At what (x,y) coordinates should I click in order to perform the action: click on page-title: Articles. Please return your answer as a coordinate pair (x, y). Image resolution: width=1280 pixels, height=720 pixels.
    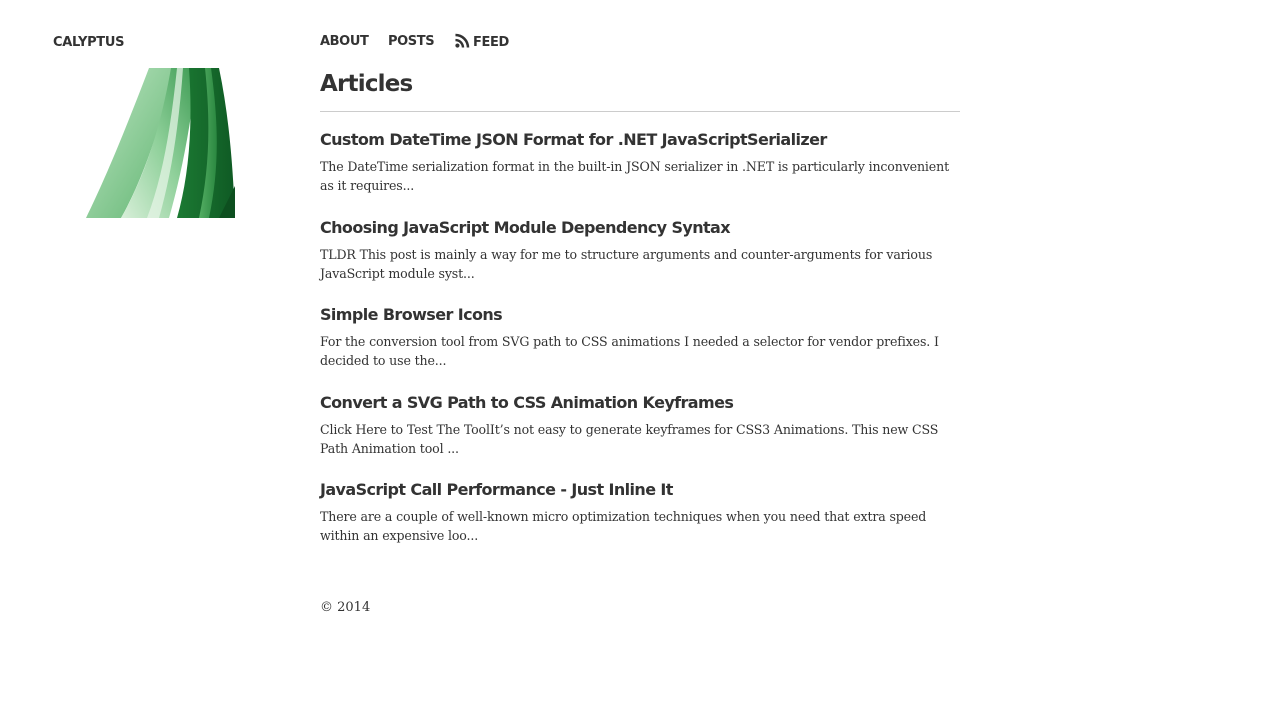
    Looking at the image, I should click on (366, 84).